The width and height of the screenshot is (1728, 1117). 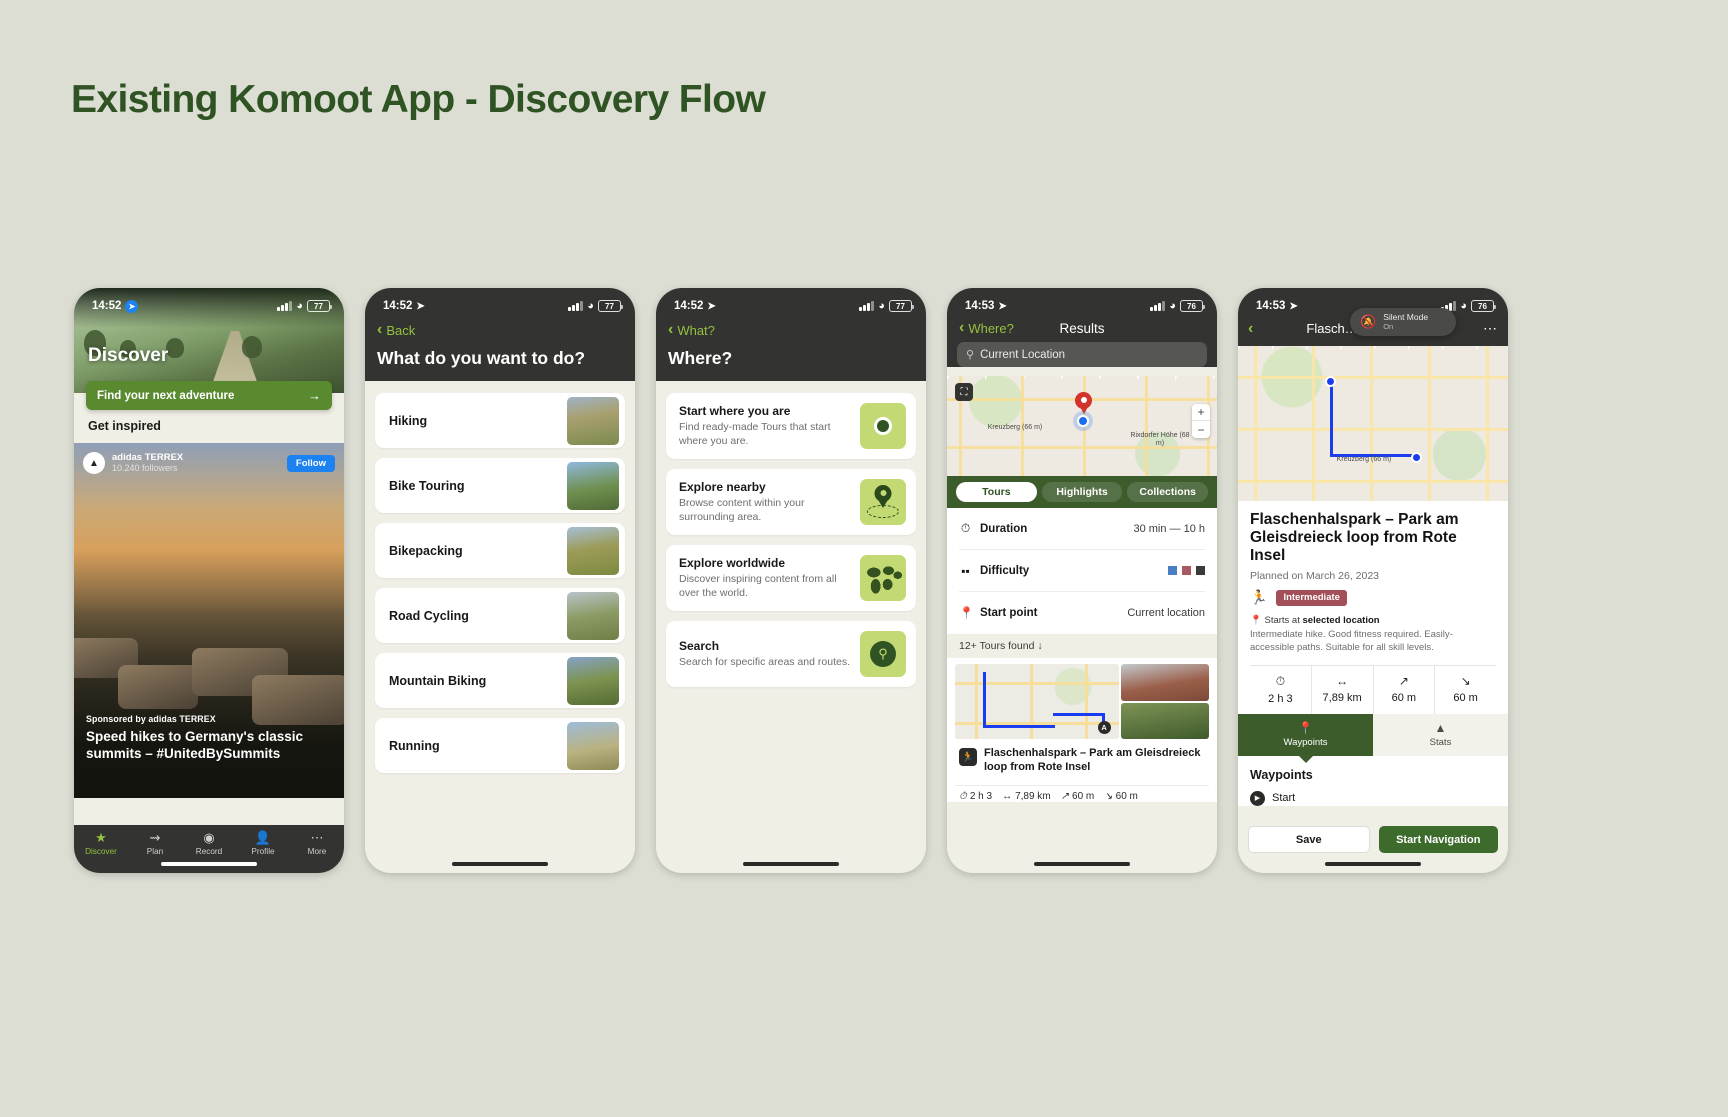 I want to click on expand-map-icon: ⛶, so click(x=964, y=392).